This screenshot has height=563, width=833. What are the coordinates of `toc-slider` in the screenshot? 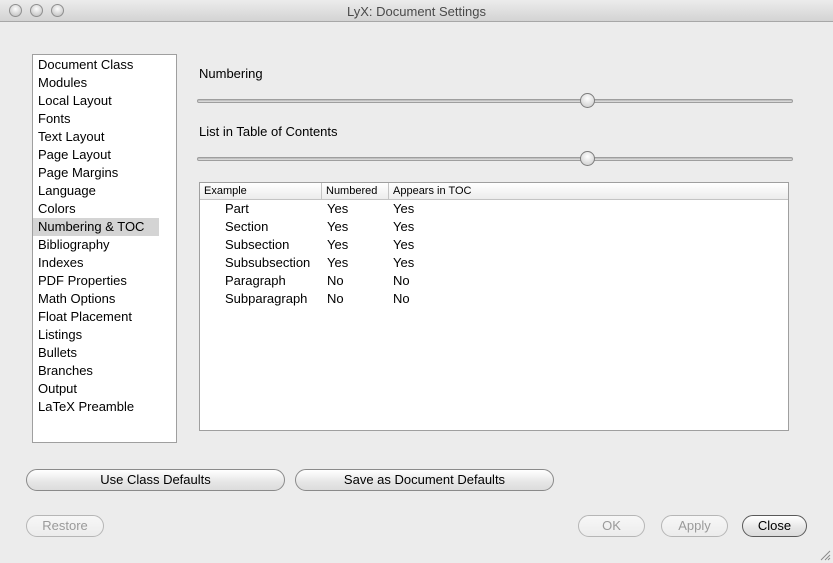 It's located at (495, 159).